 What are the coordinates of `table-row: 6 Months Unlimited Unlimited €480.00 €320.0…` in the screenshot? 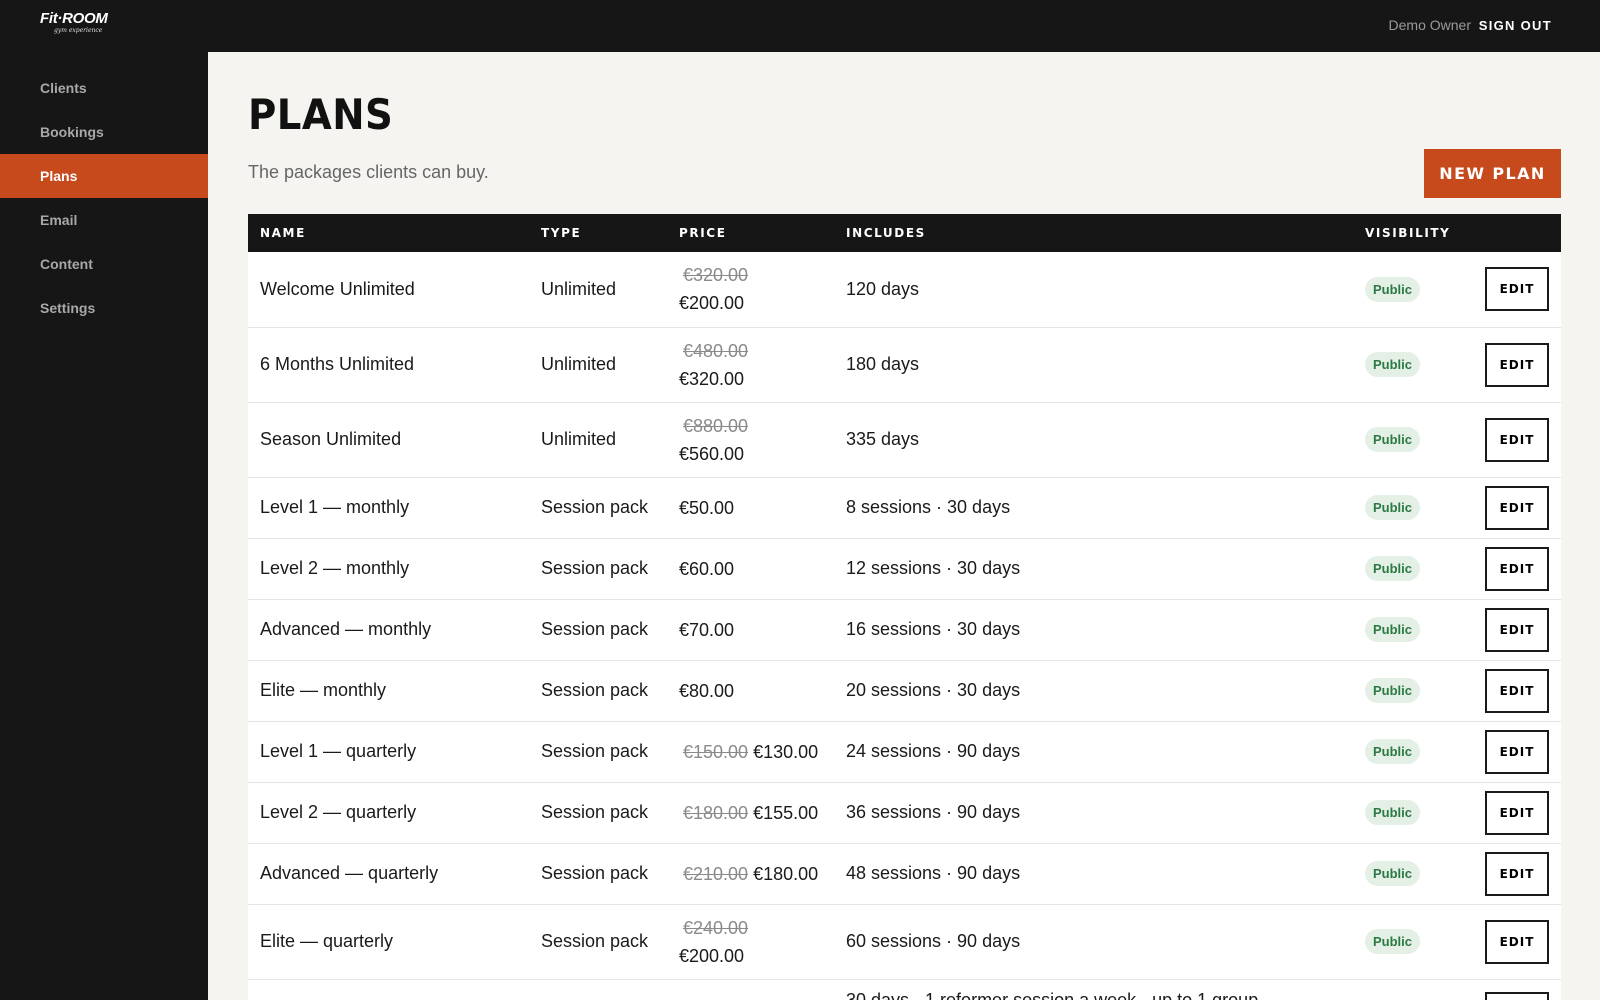 It's located at (904, 365).